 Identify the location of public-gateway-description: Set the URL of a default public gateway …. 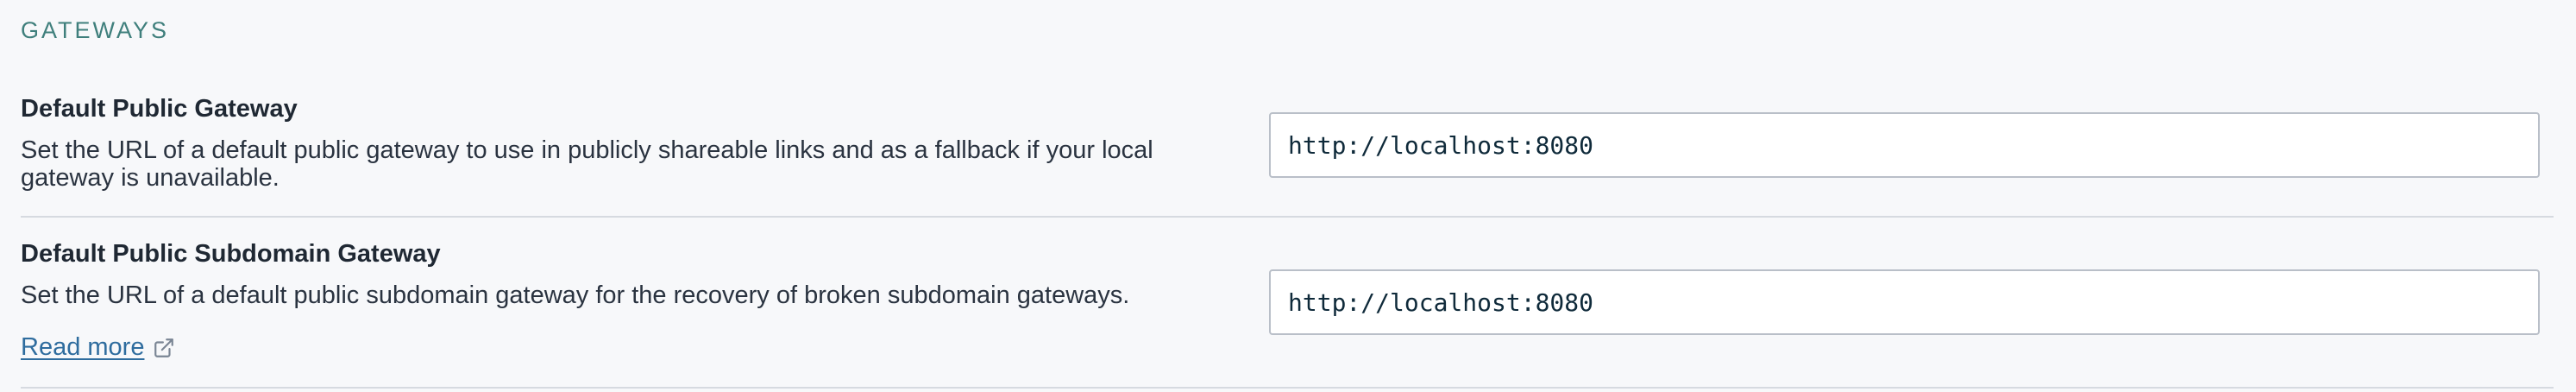
(587, 164).